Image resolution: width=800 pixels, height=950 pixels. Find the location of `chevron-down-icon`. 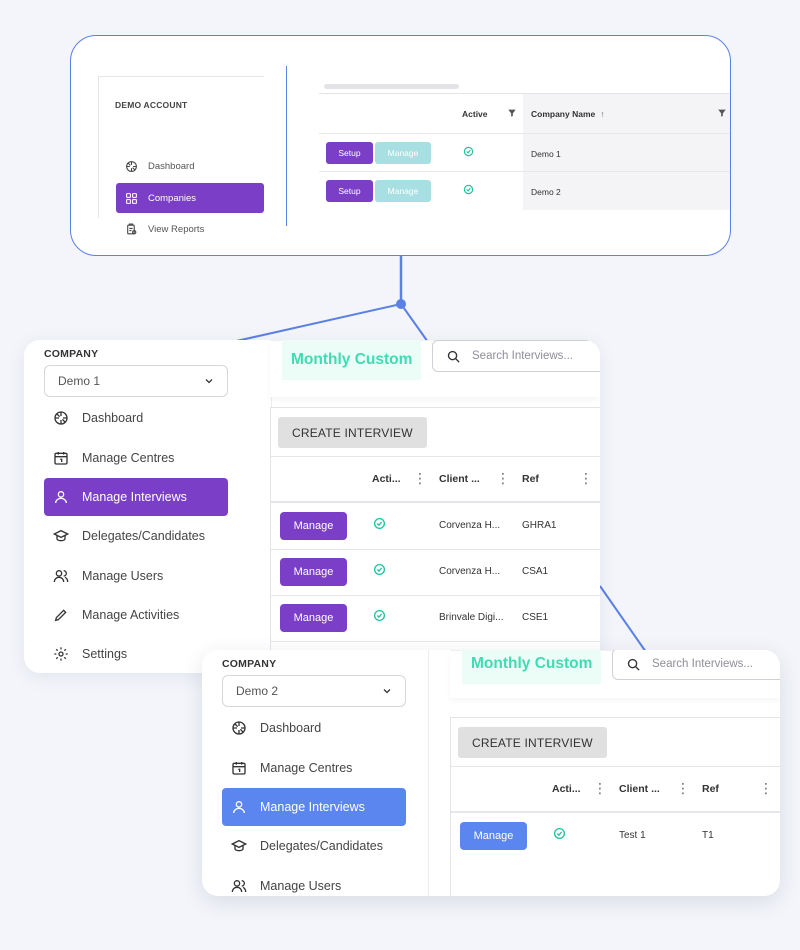

chevron-down-icon is located at coordinates (387, 691).